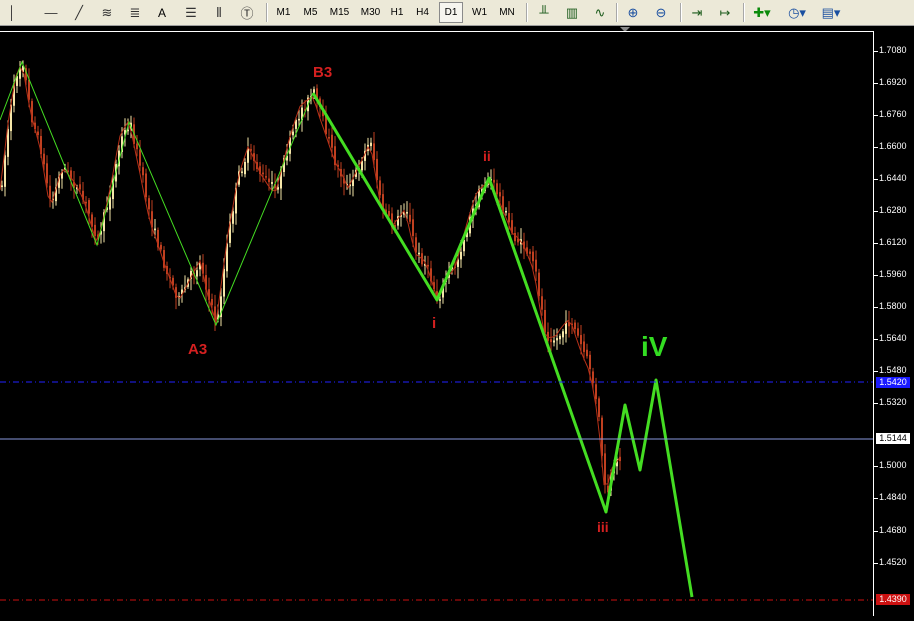 The height and width of the screenshot is (621, 914). Describe the element at coordinates (79, 12) in the screenshot. I see `trendline-icon: ╱` at that location.